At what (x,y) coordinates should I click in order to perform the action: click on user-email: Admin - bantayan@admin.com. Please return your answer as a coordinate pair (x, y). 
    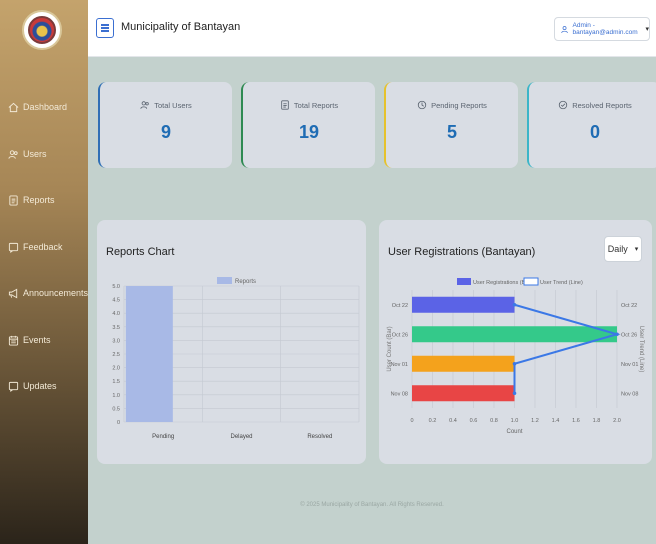
    Looking at the image, I should click on (605, 29).